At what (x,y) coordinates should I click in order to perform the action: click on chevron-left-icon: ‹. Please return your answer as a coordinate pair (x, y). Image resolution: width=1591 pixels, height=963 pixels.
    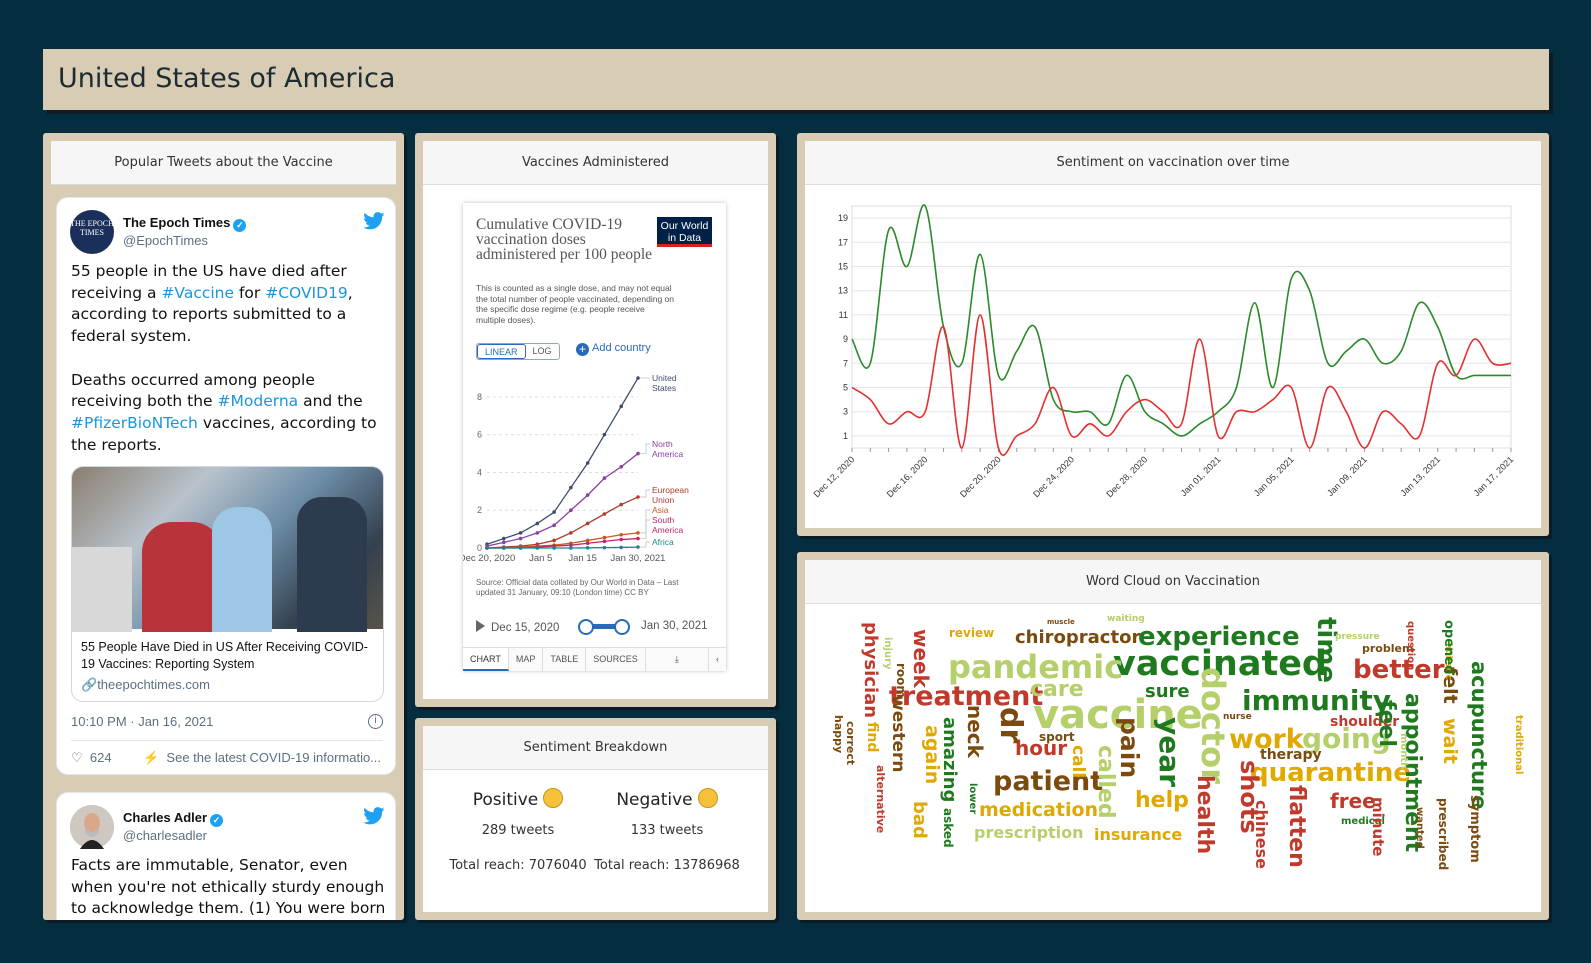
    Looking at the image, I should click on (717, 659).